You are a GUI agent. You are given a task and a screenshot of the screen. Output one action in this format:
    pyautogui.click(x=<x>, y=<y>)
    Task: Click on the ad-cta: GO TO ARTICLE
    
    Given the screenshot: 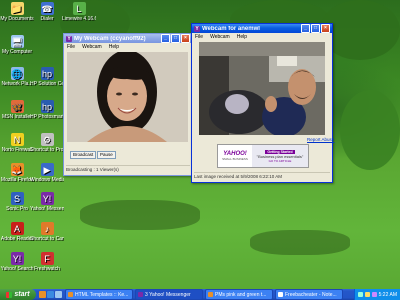 What is the action you would take?
    pyautogui.click(x=280, y=161)
    